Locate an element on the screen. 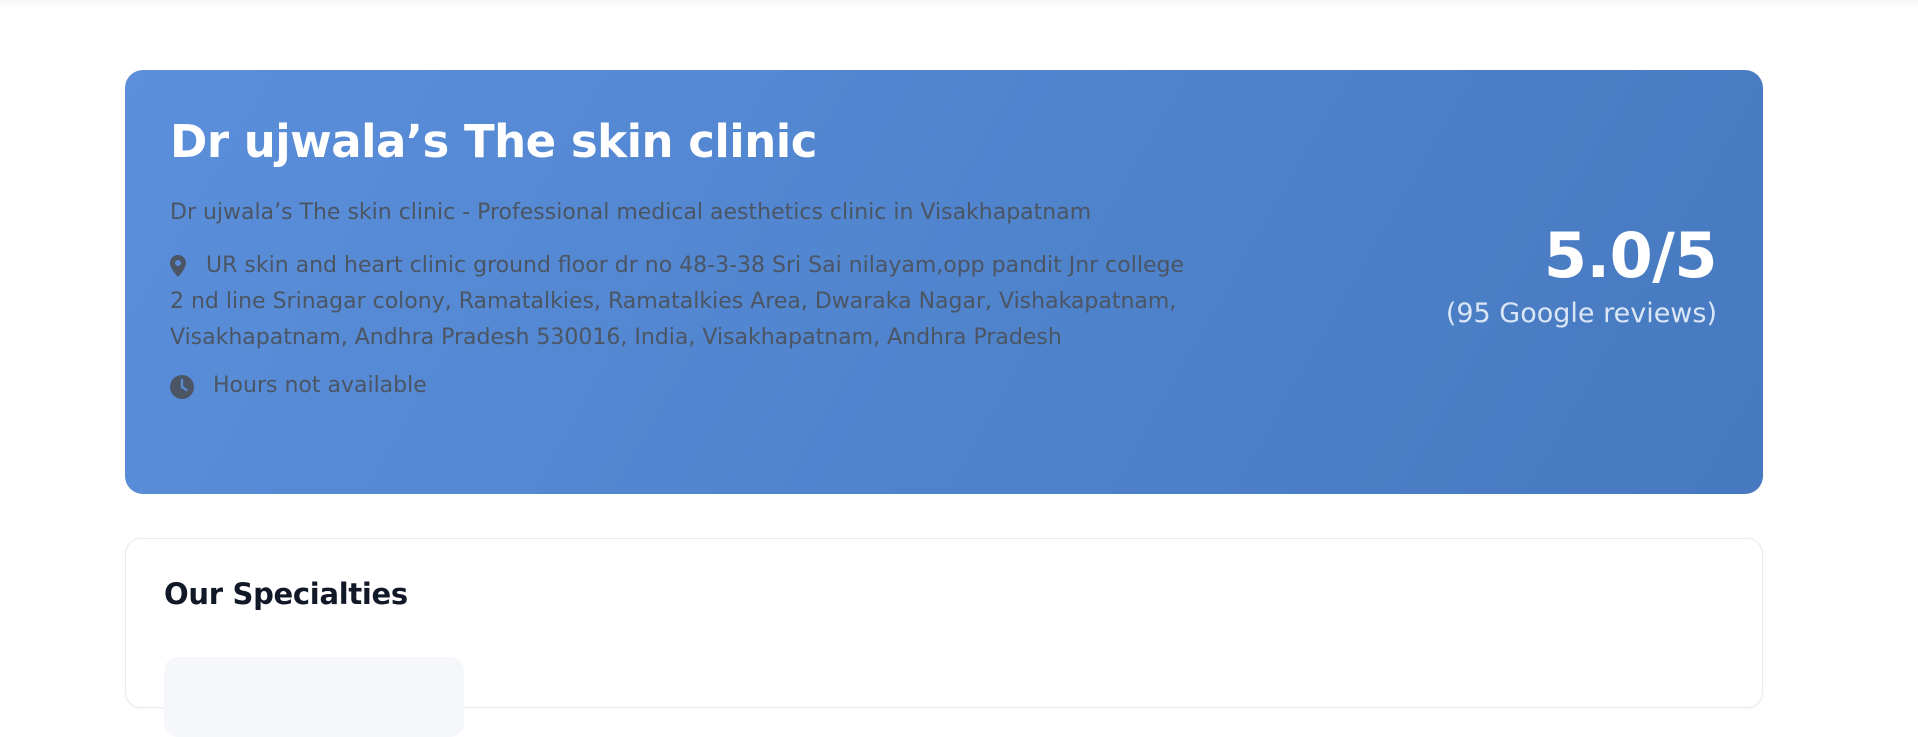  header-shadow is located at coordinates (959, 4).